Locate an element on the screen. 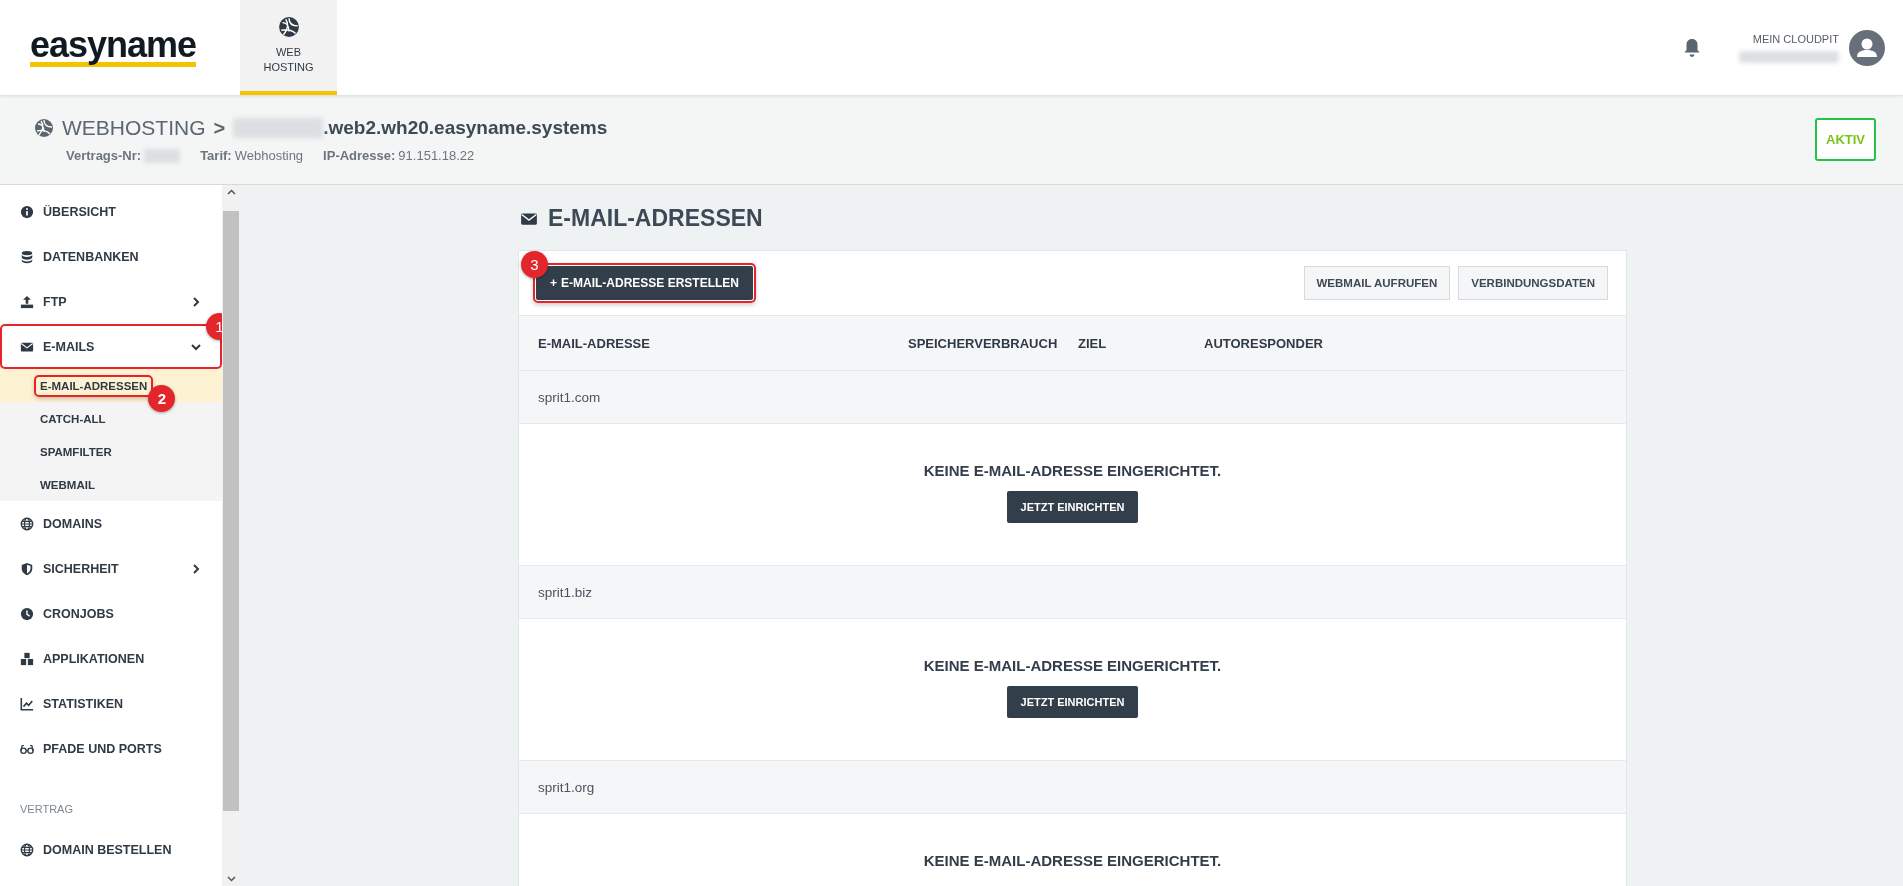  submenu-item: WEBMAIL is located at coordinates (67, 484).